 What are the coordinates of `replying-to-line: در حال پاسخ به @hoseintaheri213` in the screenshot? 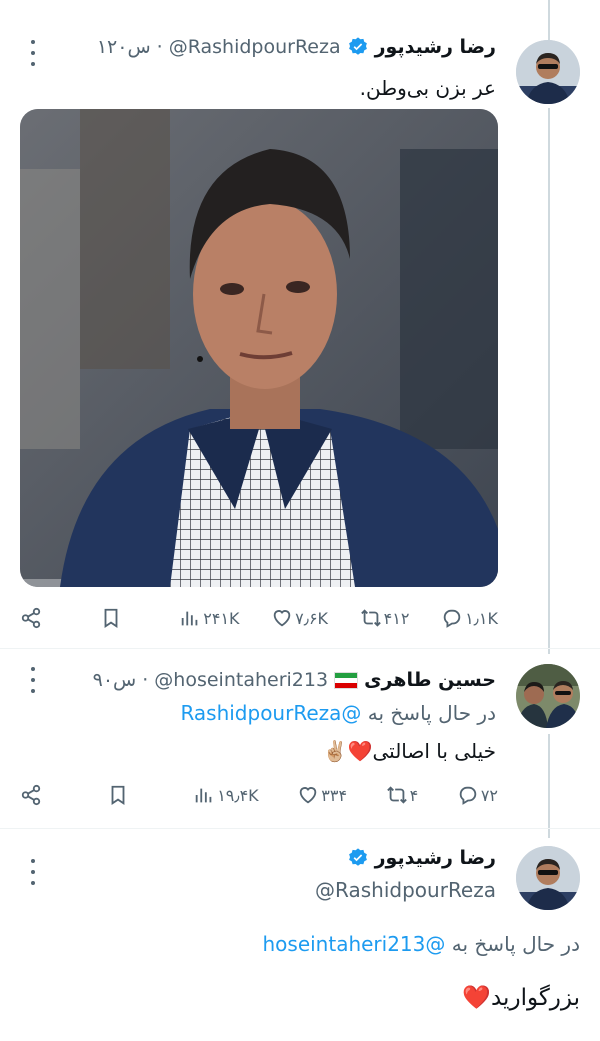 It's located at (421, 944).